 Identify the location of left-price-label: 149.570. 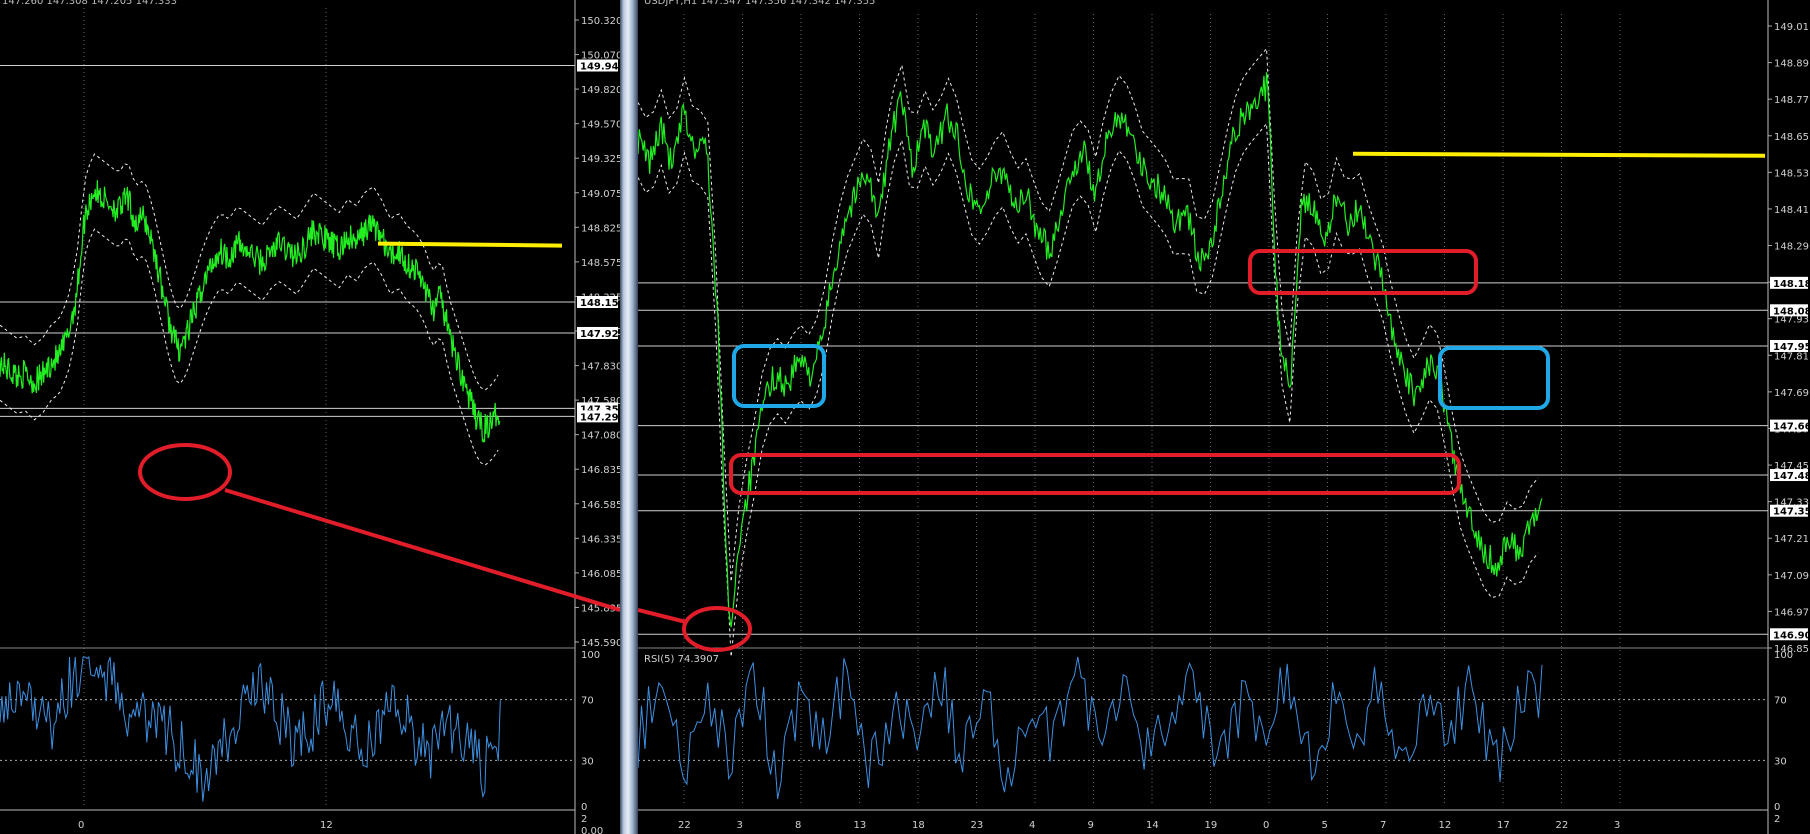
(600, 125).